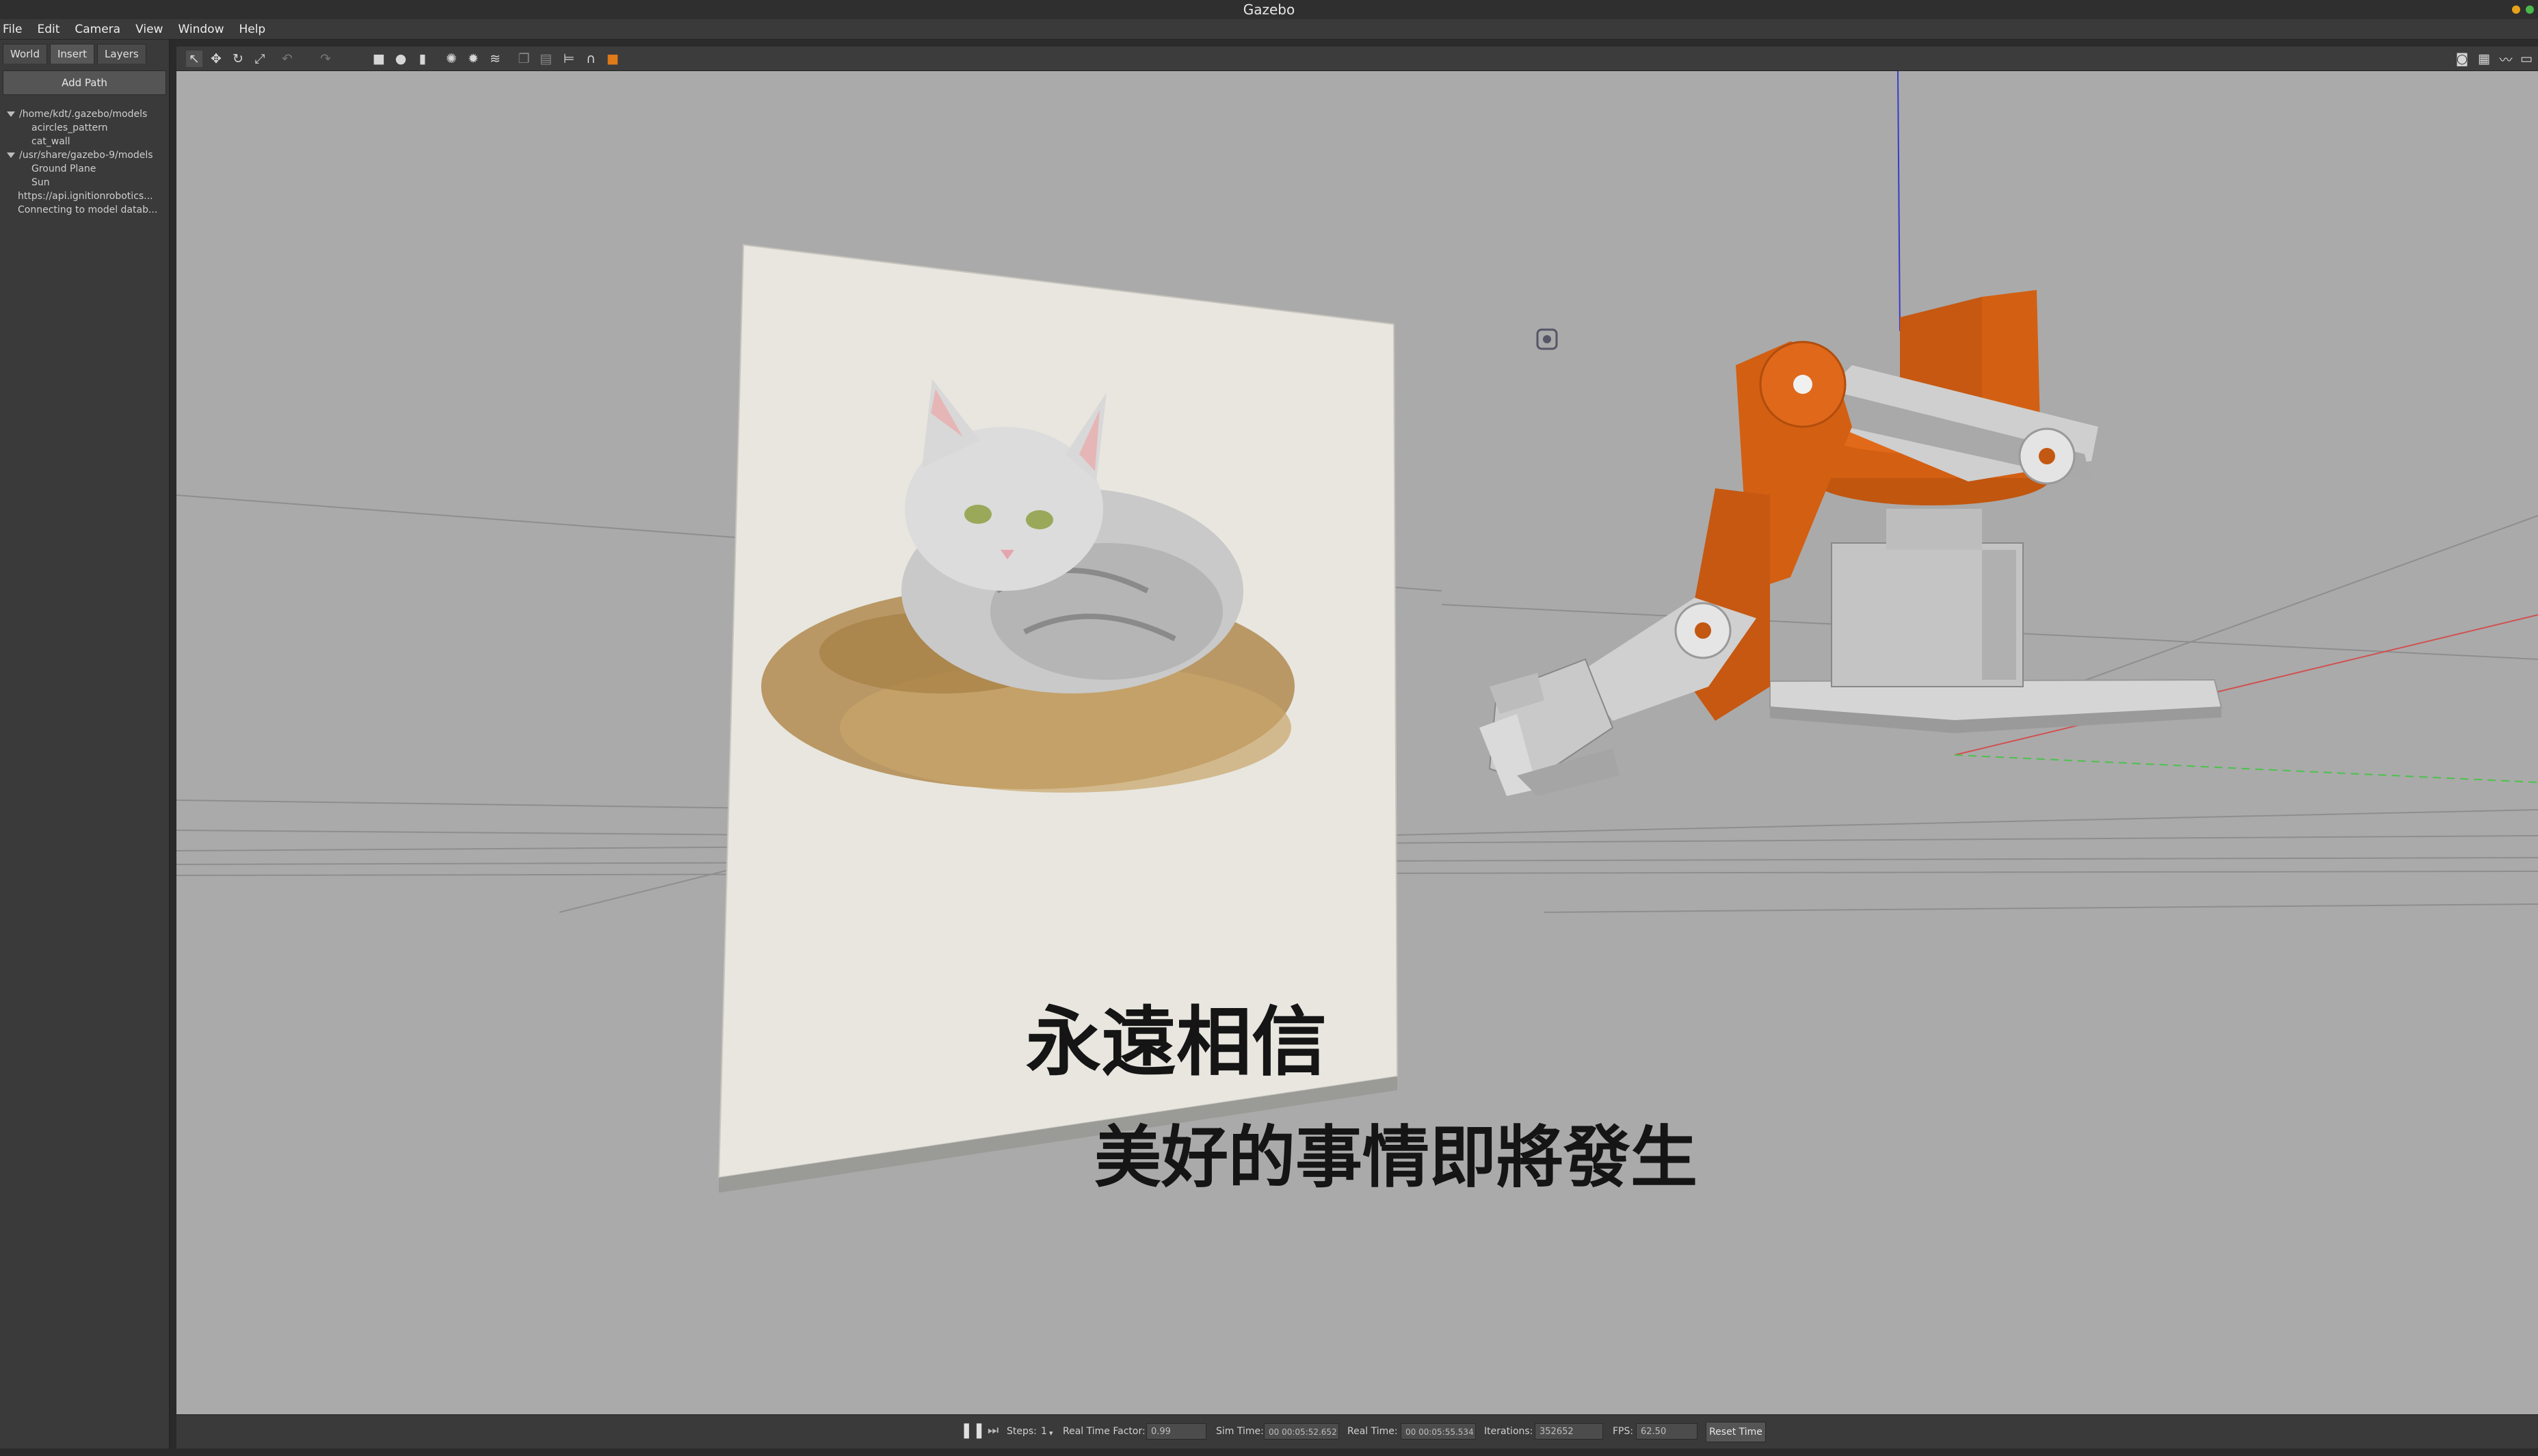 This screenshot has height=1456, width=2538. Describe the element at coordinates (84, 169) in the screenshot. I see `tree-item-ground-plane: Ground Plane` at that location.